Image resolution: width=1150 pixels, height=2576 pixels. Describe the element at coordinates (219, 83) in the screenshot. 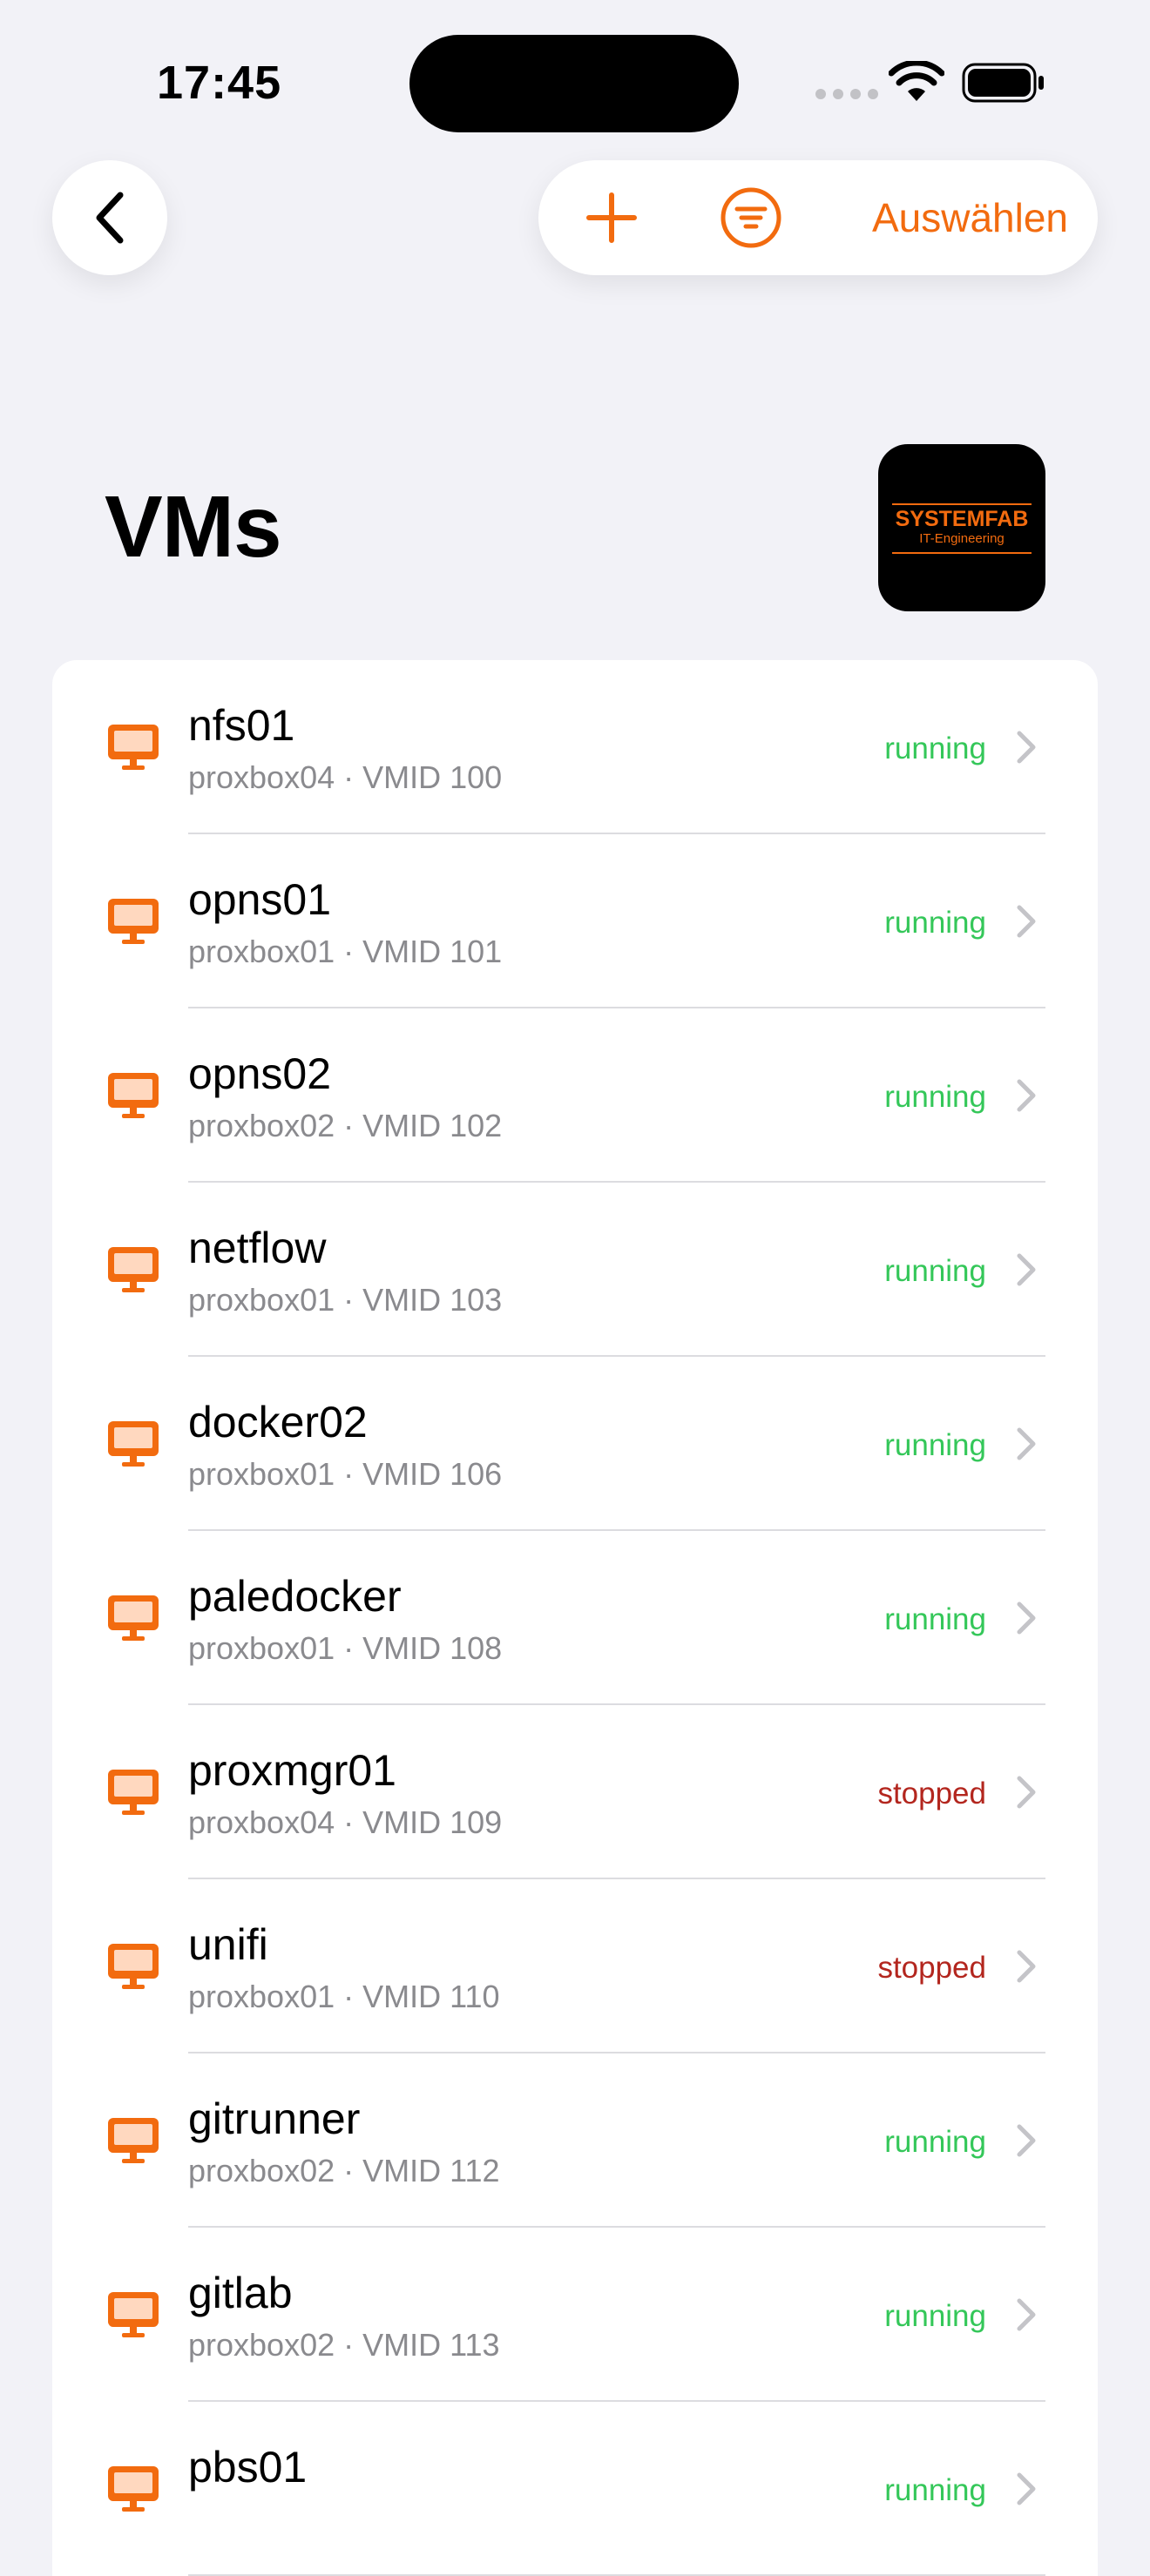

I see `status-time: 17:45` at that location.